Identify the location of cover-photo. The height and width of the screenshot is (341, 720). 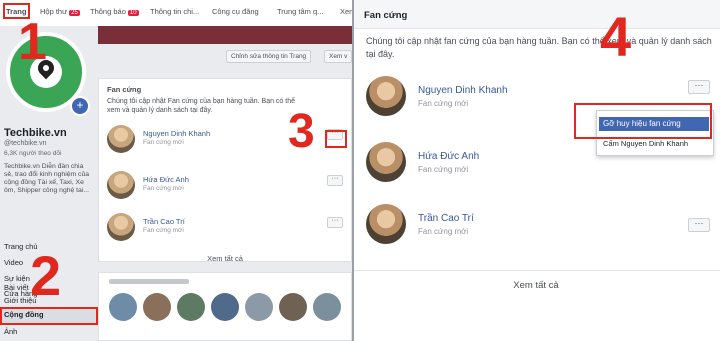
(225, 35).